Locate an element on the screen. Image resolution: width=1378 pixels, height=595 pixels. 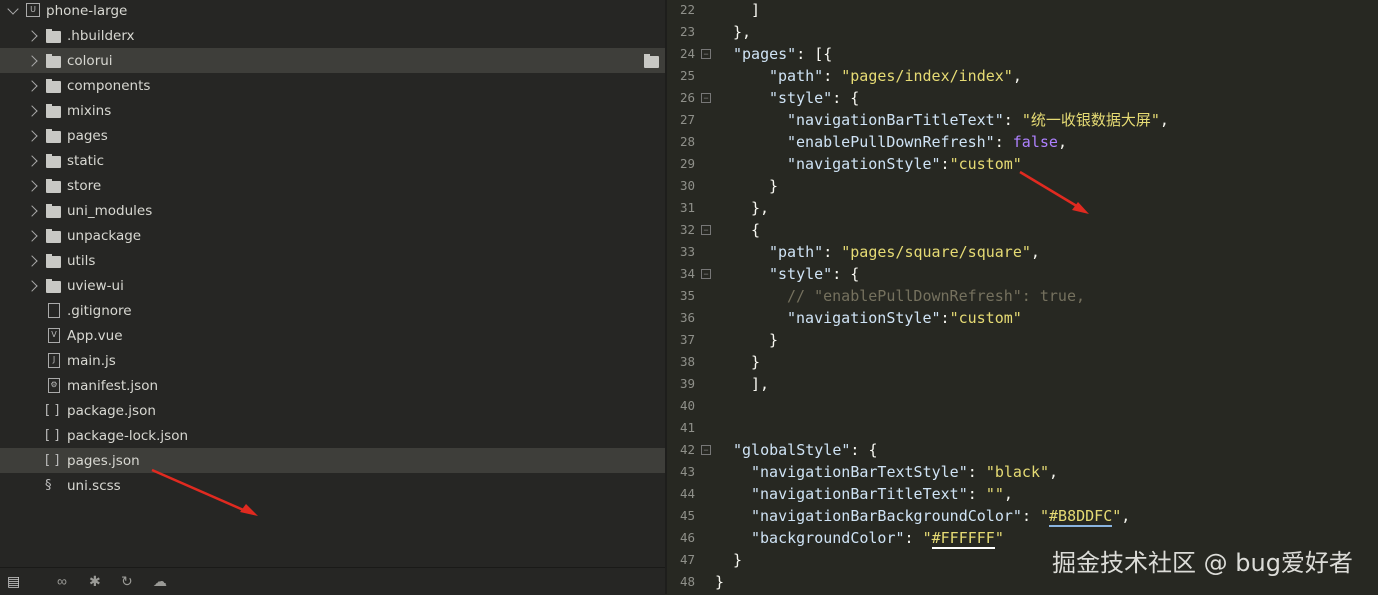
code-line: "navigationBarTextStyle": "black", is located at coordinates (904, 472).